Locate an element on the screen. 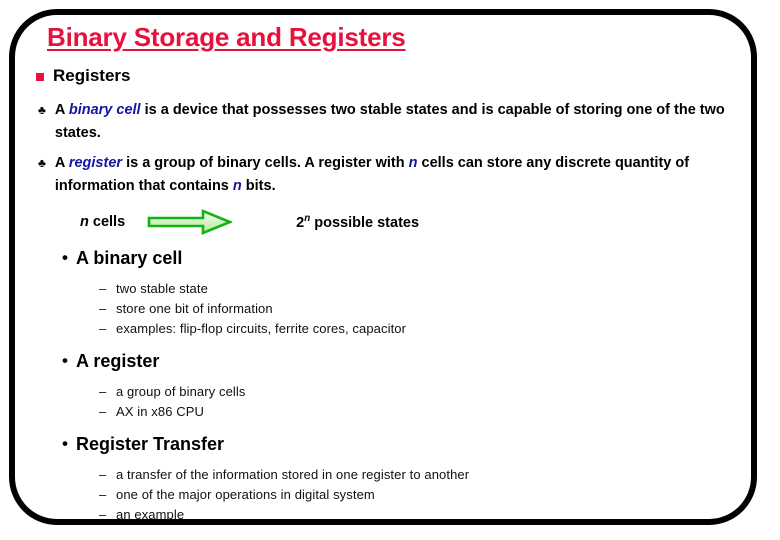 The height and width of the screenshot is (540, 780). outline-subitem-label: a group of binary cells is located at coordinates (181, 391).